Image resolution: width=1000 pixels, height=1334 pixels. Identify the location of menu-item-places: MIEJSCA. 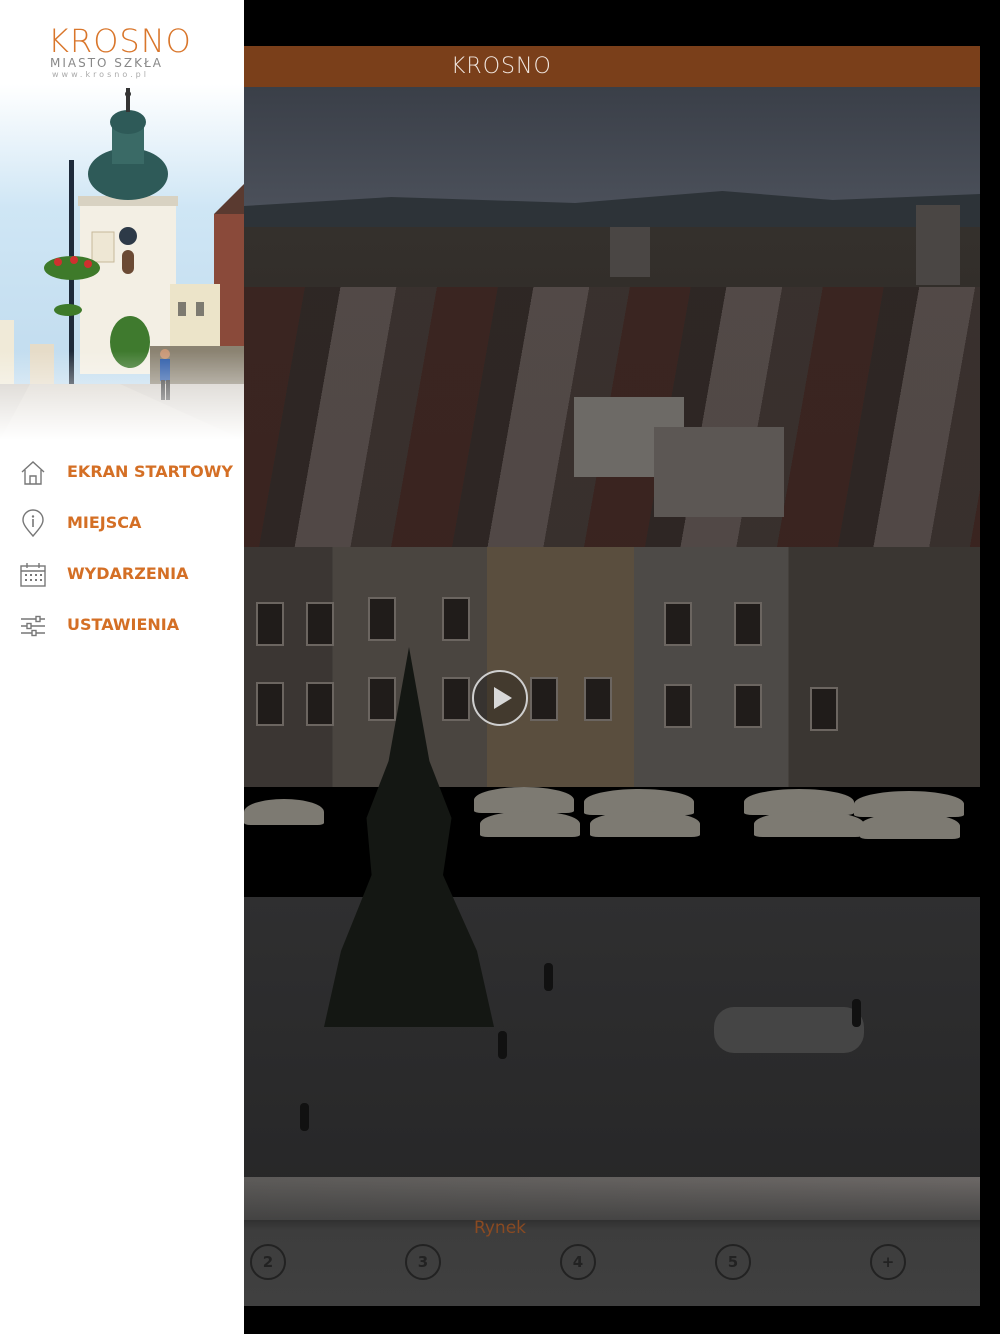
(122, 526).